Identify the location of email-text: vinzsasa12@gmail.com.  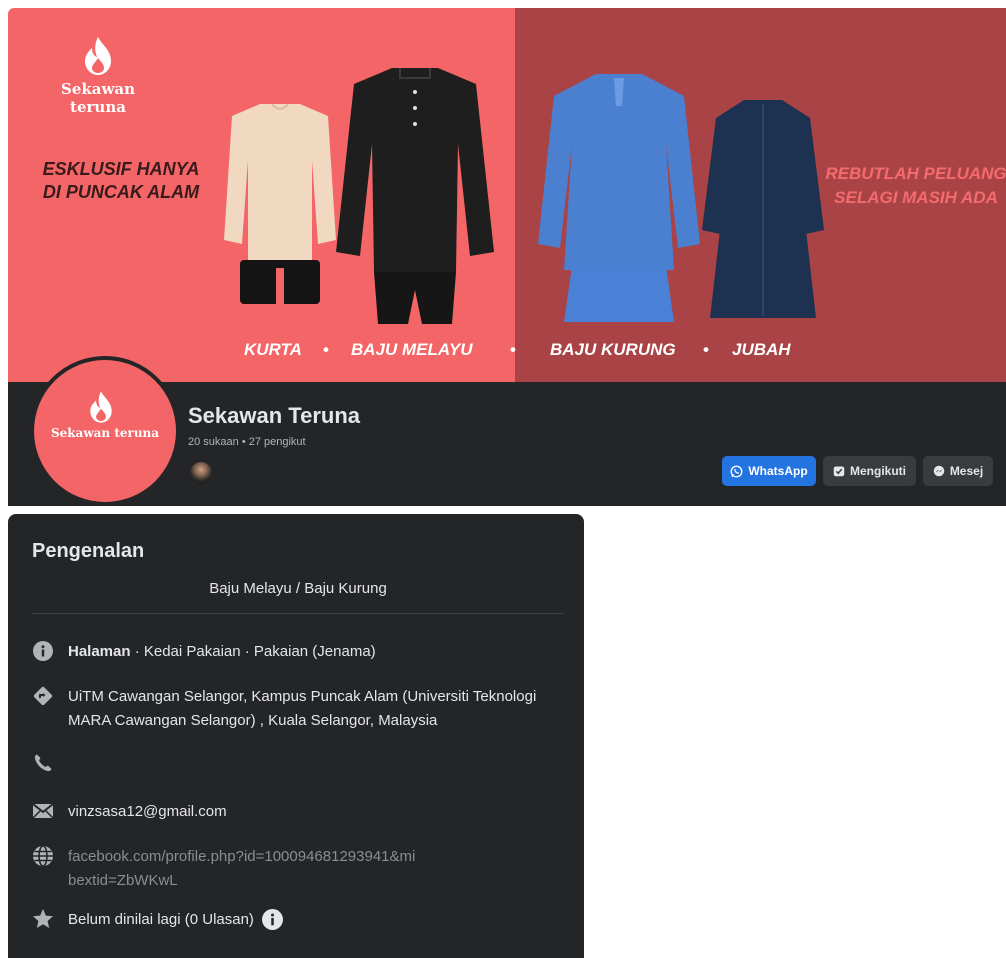
(147, 812).